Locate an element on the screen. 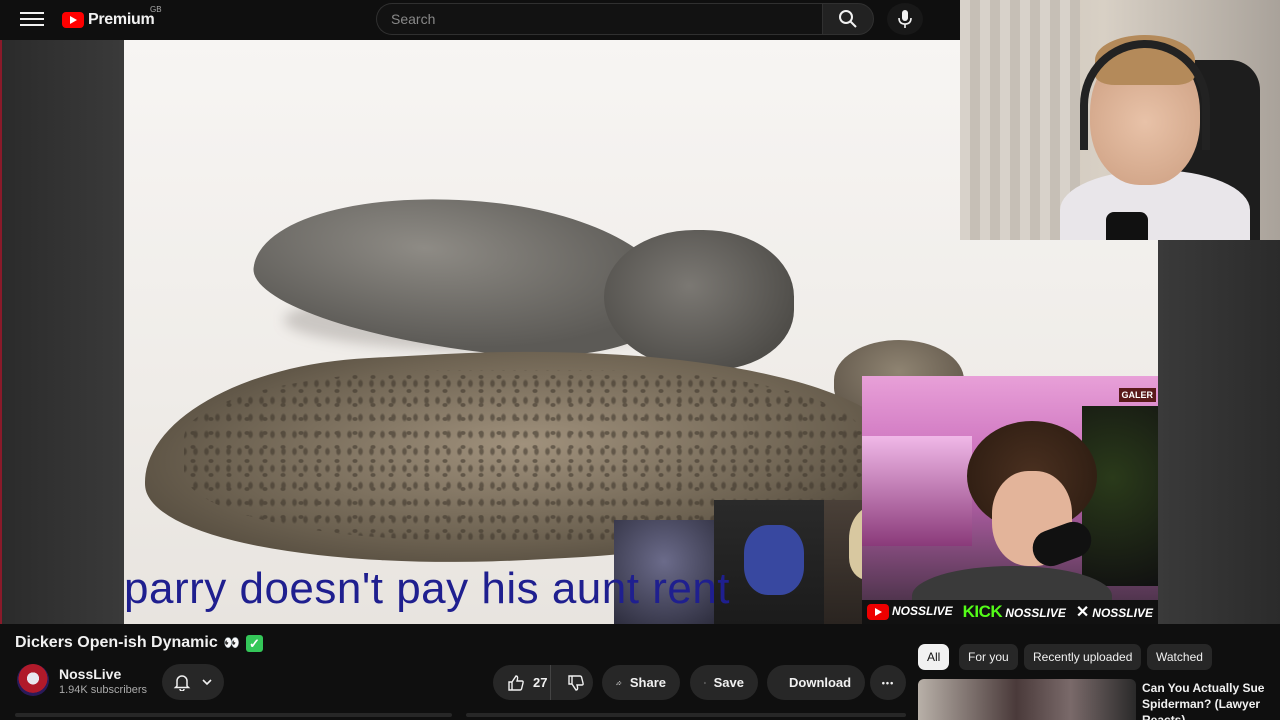 Image resolution: width=1280 pixels, height=720 pixels. microphone-icon is located at coordinates (905, 19).